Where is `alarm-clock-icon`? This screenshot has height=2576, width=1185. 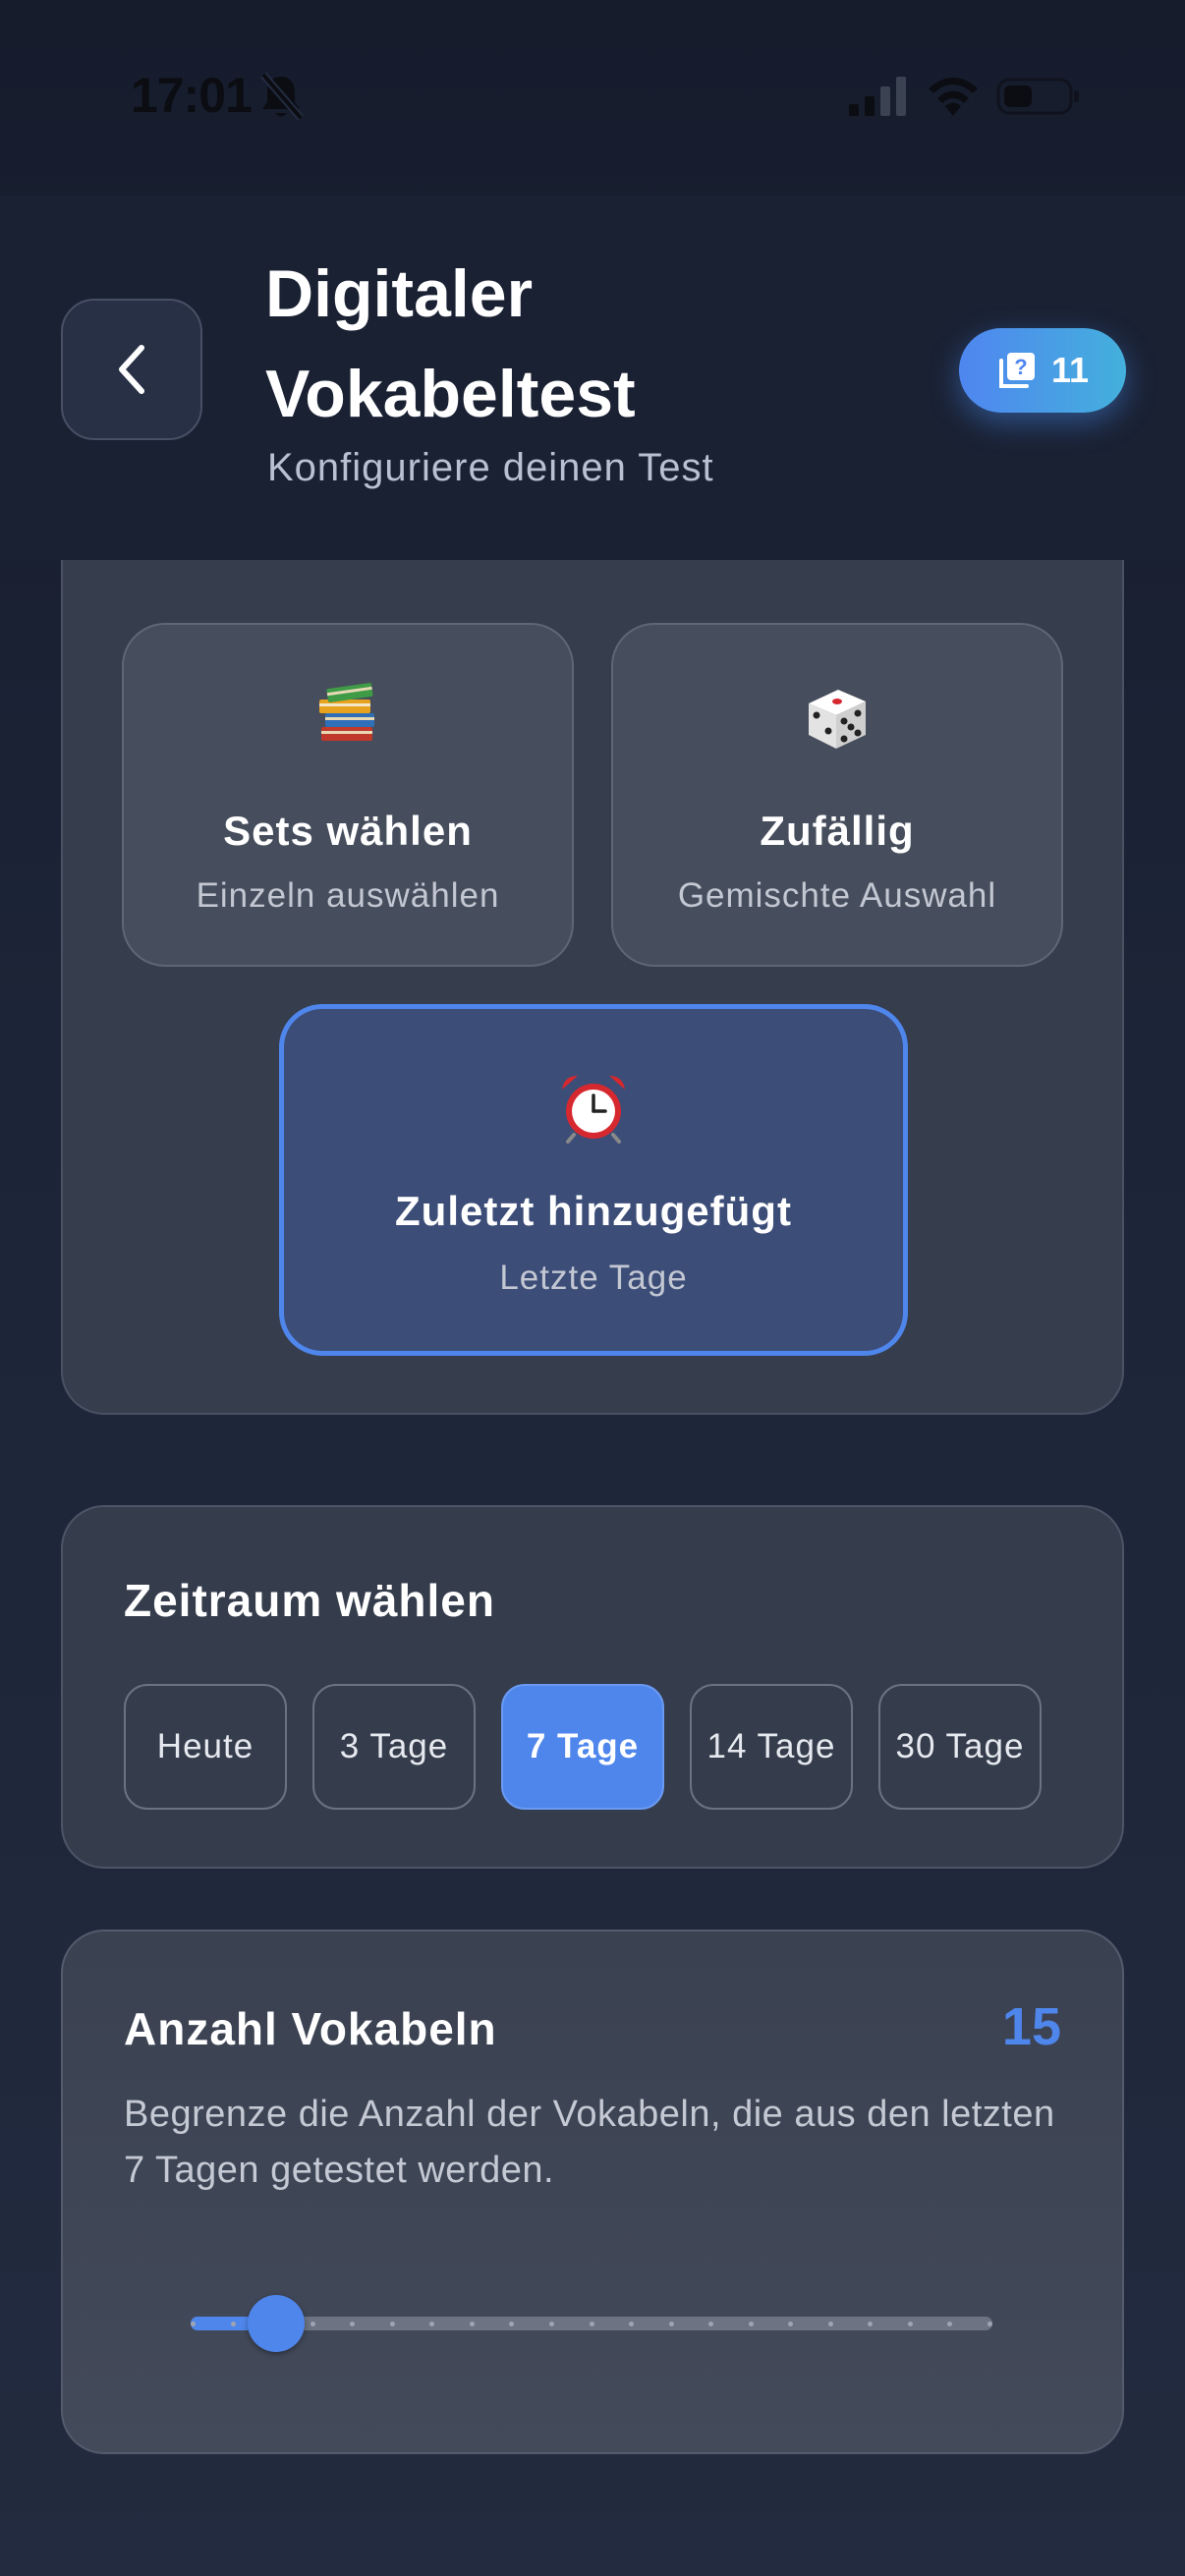
alarm-clock-icon is located at coordinates (594, 1109).